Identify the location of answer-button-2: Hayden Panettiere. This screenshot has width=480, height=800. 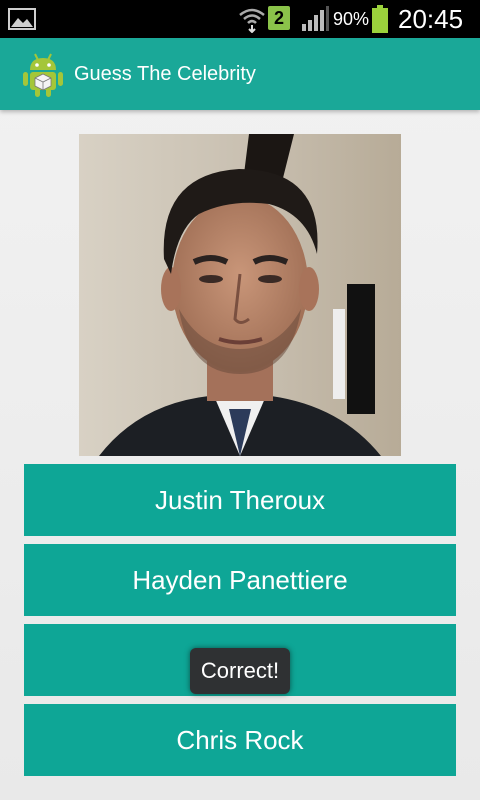
(240, 580).